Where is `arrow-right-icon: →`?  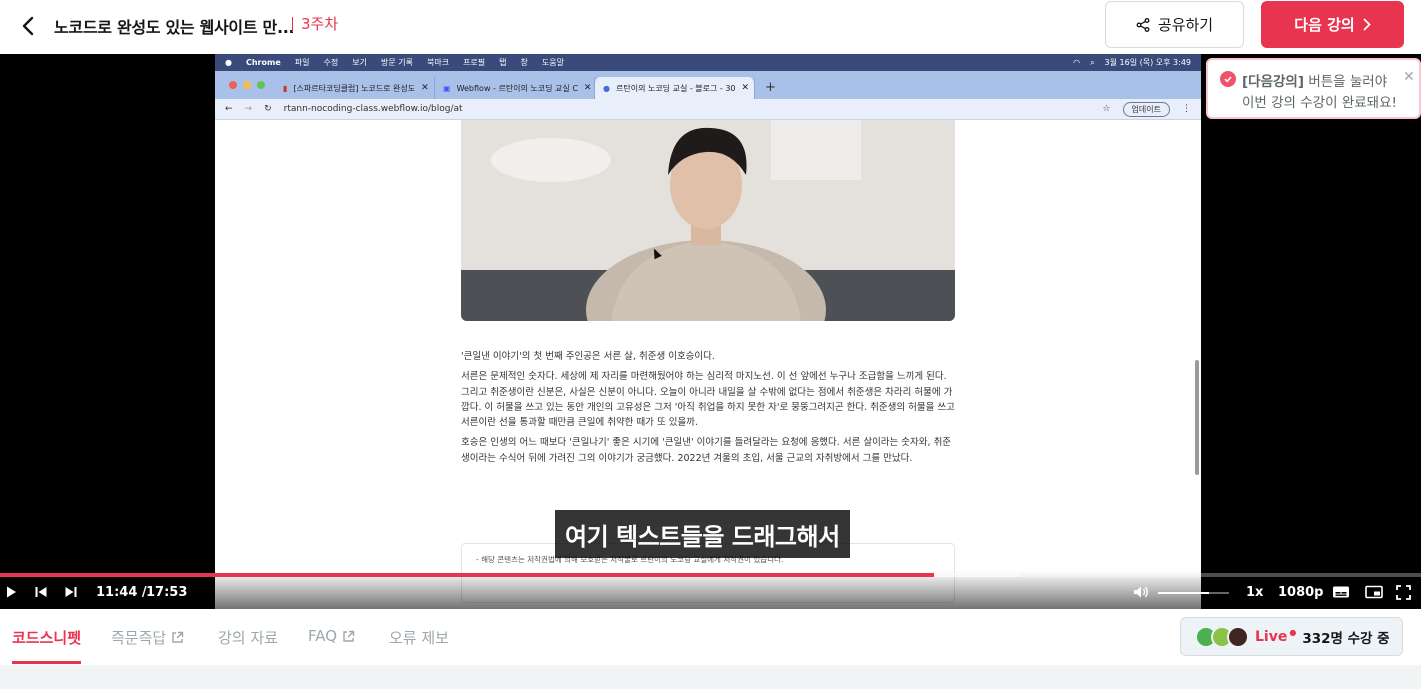 arrow-right-icon: → is located at coordinates (248, 109).